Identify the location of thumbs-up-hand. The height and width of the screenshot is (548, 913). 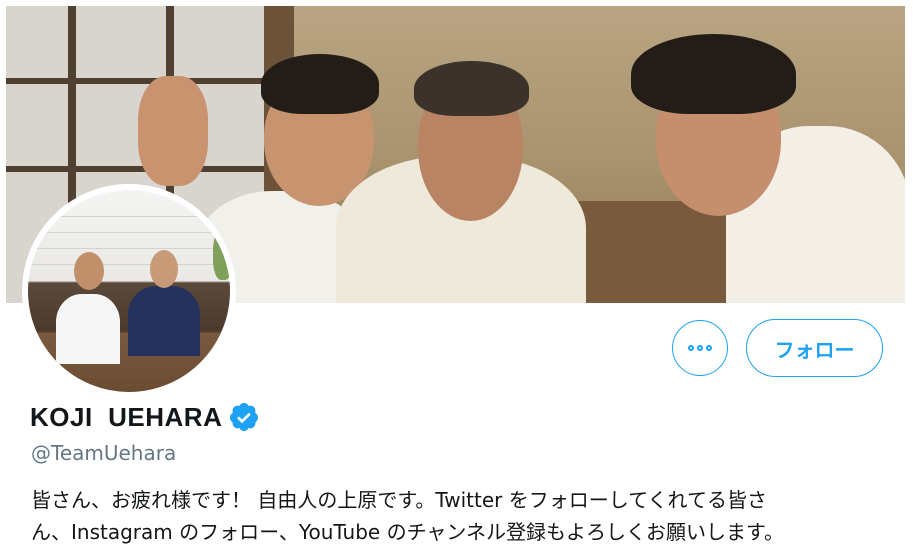
(173, 131).